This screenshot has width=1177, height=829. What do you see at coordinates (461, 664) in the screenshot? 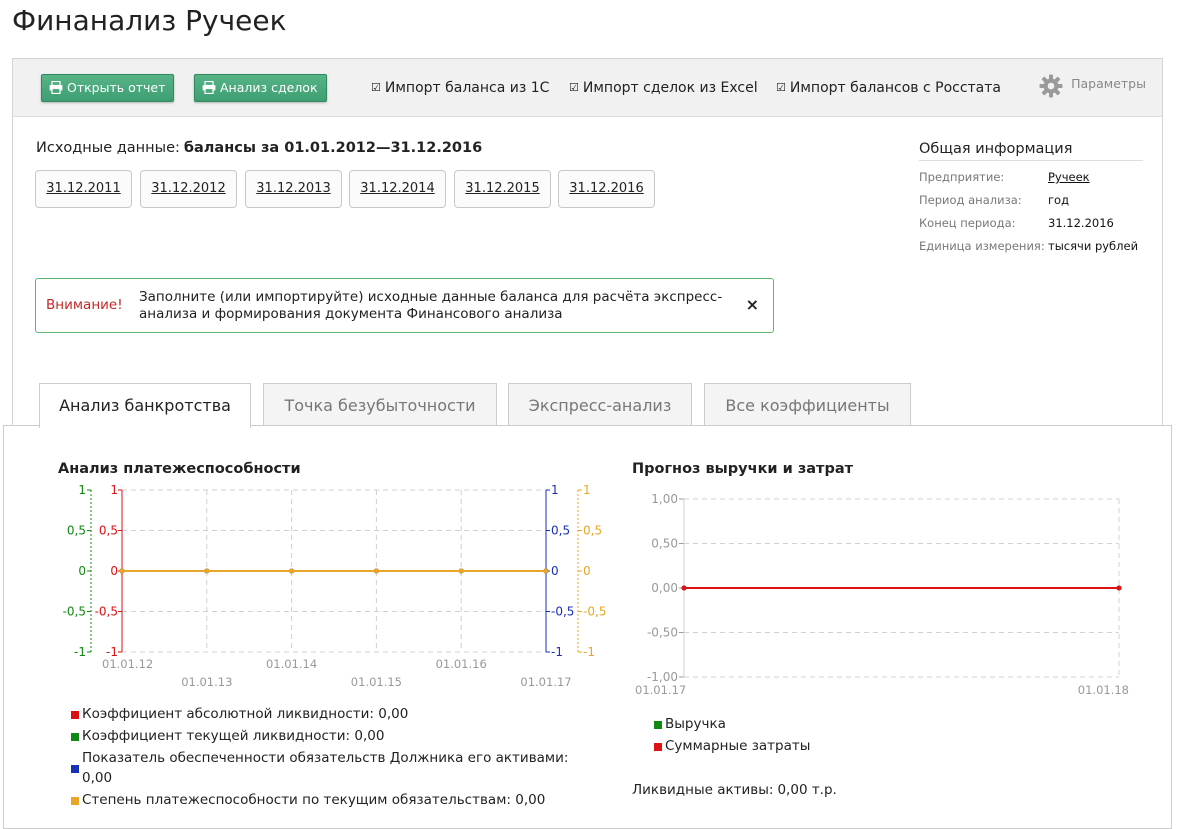
I see `x-tick-label: 01.01.16` at bounding box center [461, 664].